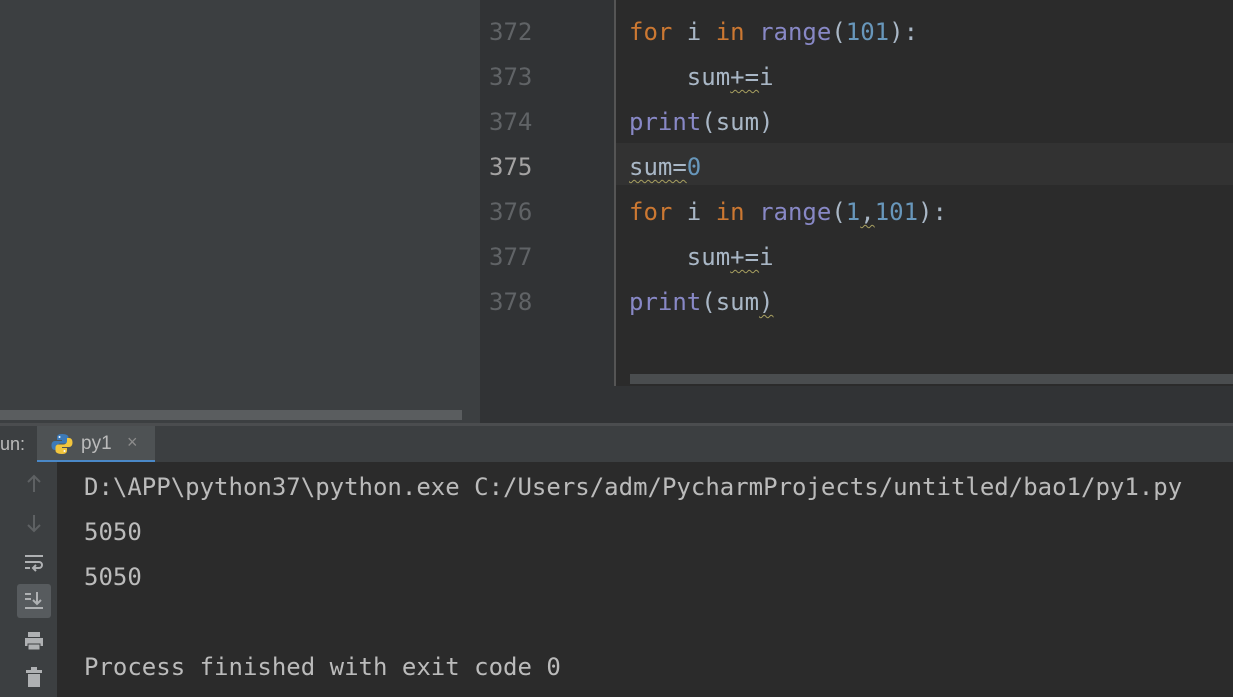 The image size is (1233, 697). I want to click on code-line: for i in range(1,101):, so click(788, 212).